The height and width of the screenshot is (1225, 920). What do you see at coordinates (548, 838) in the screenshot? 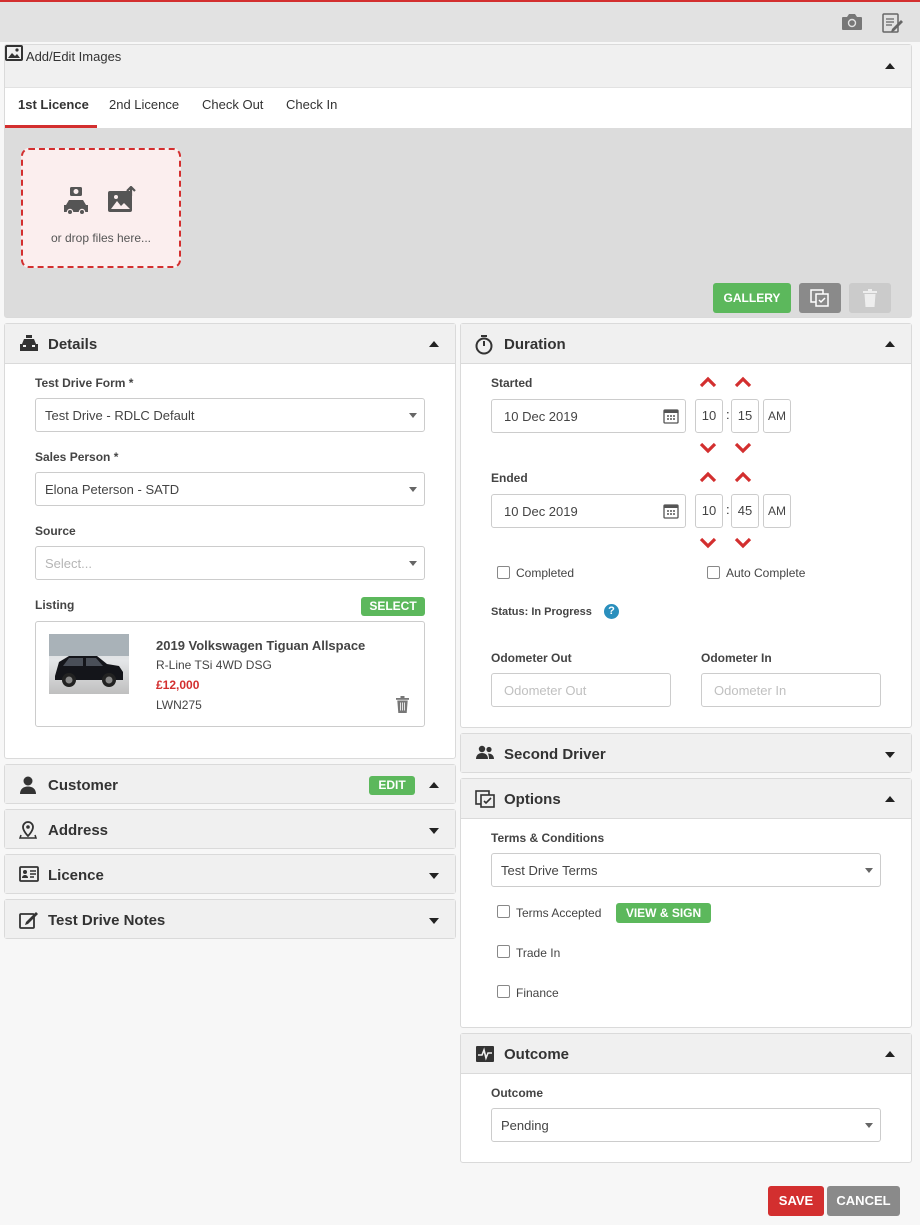
I see `terms-label: Terms & Conditions` at bounding box center [548, 838].